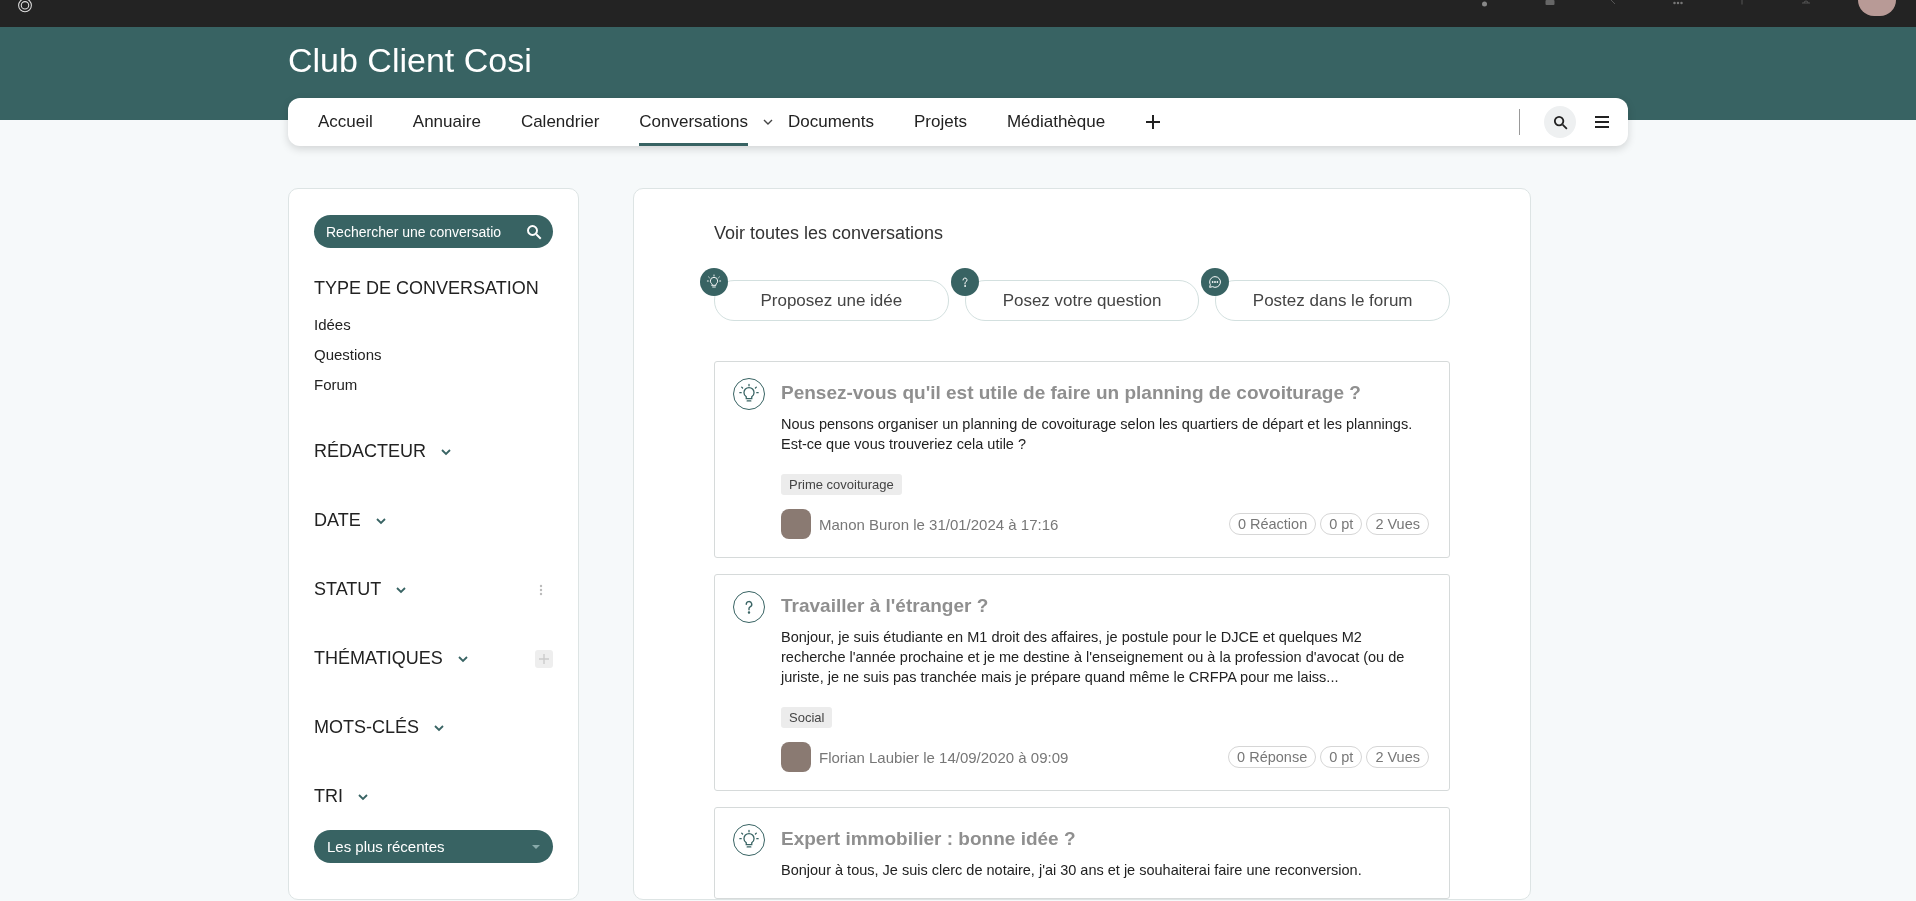 This screenshot has width=1916, height=901. What do you see at coordinates (378, 658) in the screenshot?
I see `filter-heading: THÉMATIQUES` at bounding box center [378, 658].